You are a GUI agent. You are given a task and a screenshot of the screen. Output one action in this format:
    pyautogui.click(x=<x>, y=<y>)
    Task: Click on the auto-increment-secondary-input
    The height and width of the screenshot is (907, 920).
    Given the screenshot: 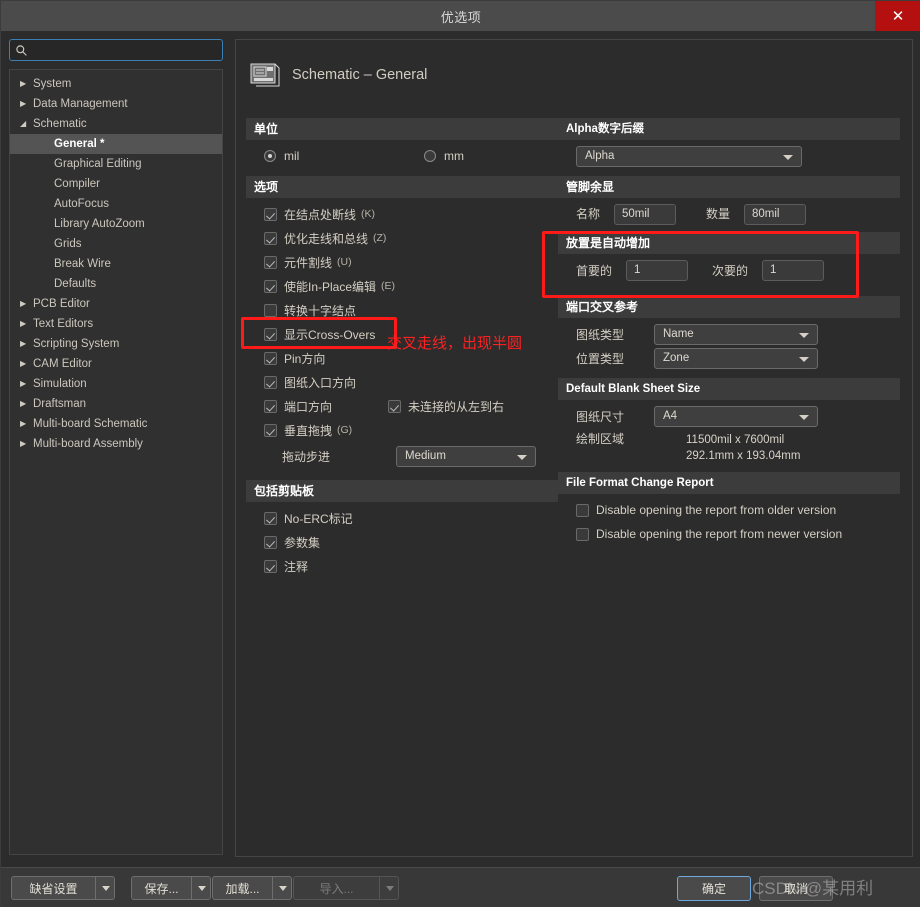 What is the action you would take?
    pyautogui.click(x=793, y=270)
    